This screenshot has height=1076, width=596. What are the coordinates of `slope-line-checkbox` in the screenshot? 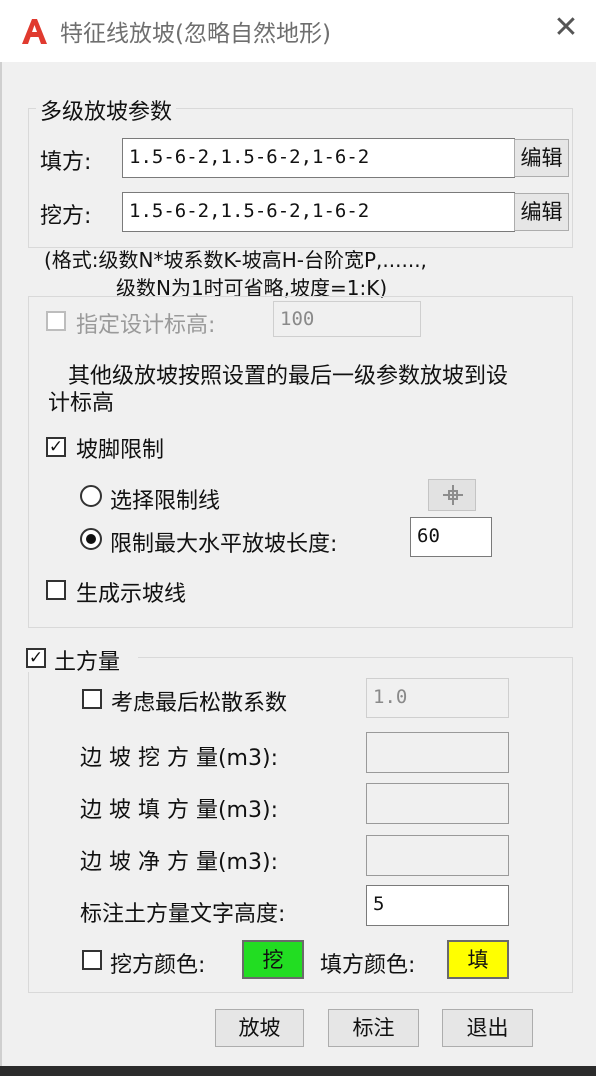 It's located at (56, 590).